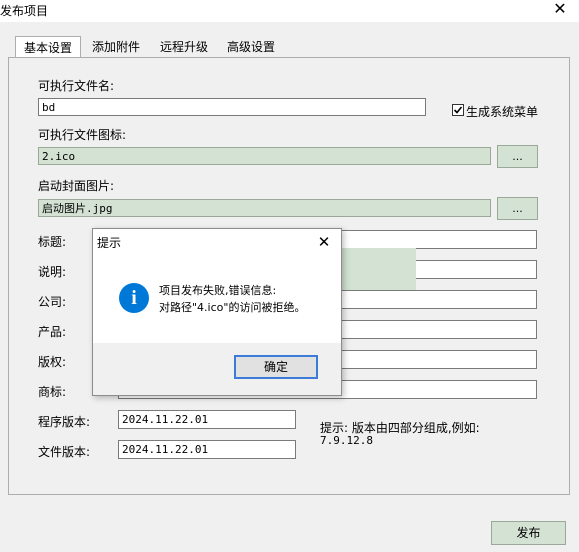 Image resolution: width=579 pixels, height=552 pixels. I want to click on window-close-button: ✕, so click(560, 10).